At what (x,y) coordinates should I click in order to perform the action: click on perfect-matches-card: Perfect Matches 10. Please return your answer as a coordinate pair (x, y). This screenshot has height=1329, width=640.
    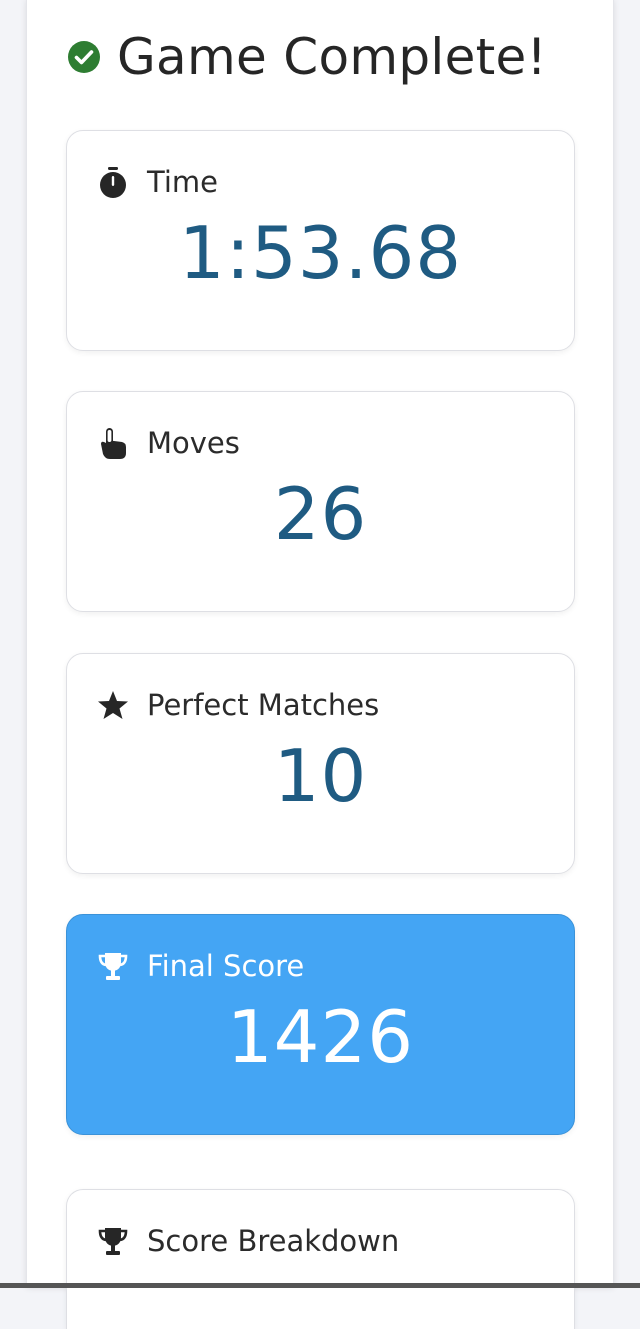
    Looking at the image, I should click on (320, 763).